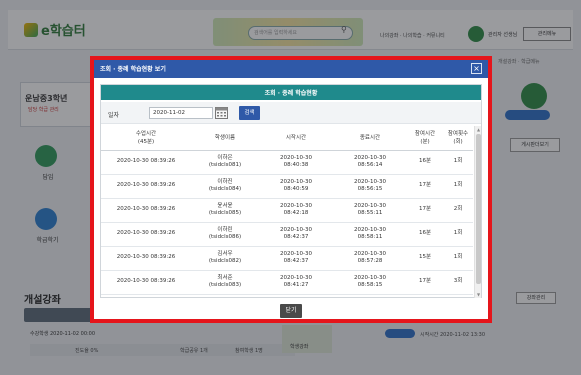  Describe the element at coordinates (225, 210) in the screenshot. I see `table-cell: 윤서윤 (tsidcls085)` at that location.